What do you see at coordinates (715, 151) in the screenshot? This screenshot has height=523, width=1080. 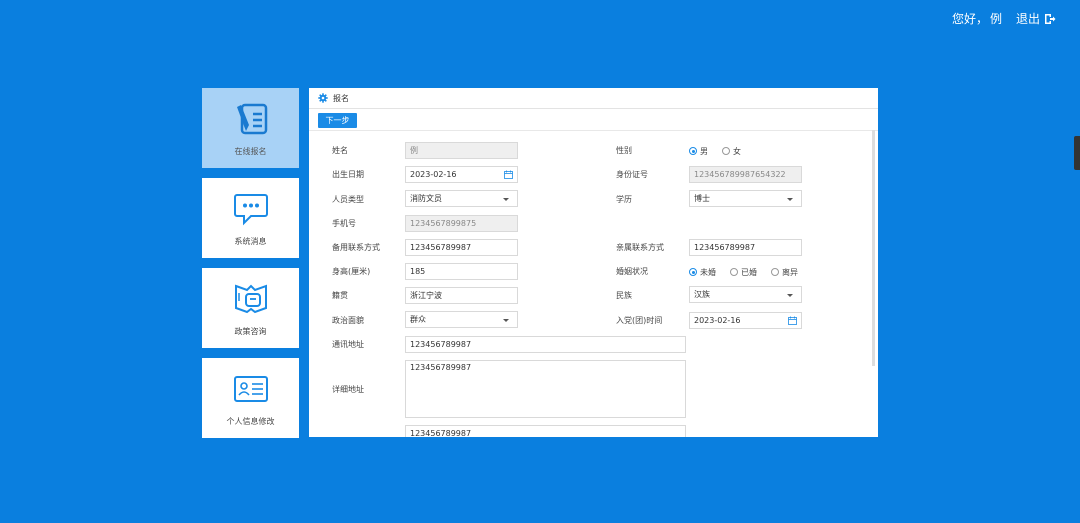 I see `gender-radio-group: 男 女` at bounding box center [715, 151].